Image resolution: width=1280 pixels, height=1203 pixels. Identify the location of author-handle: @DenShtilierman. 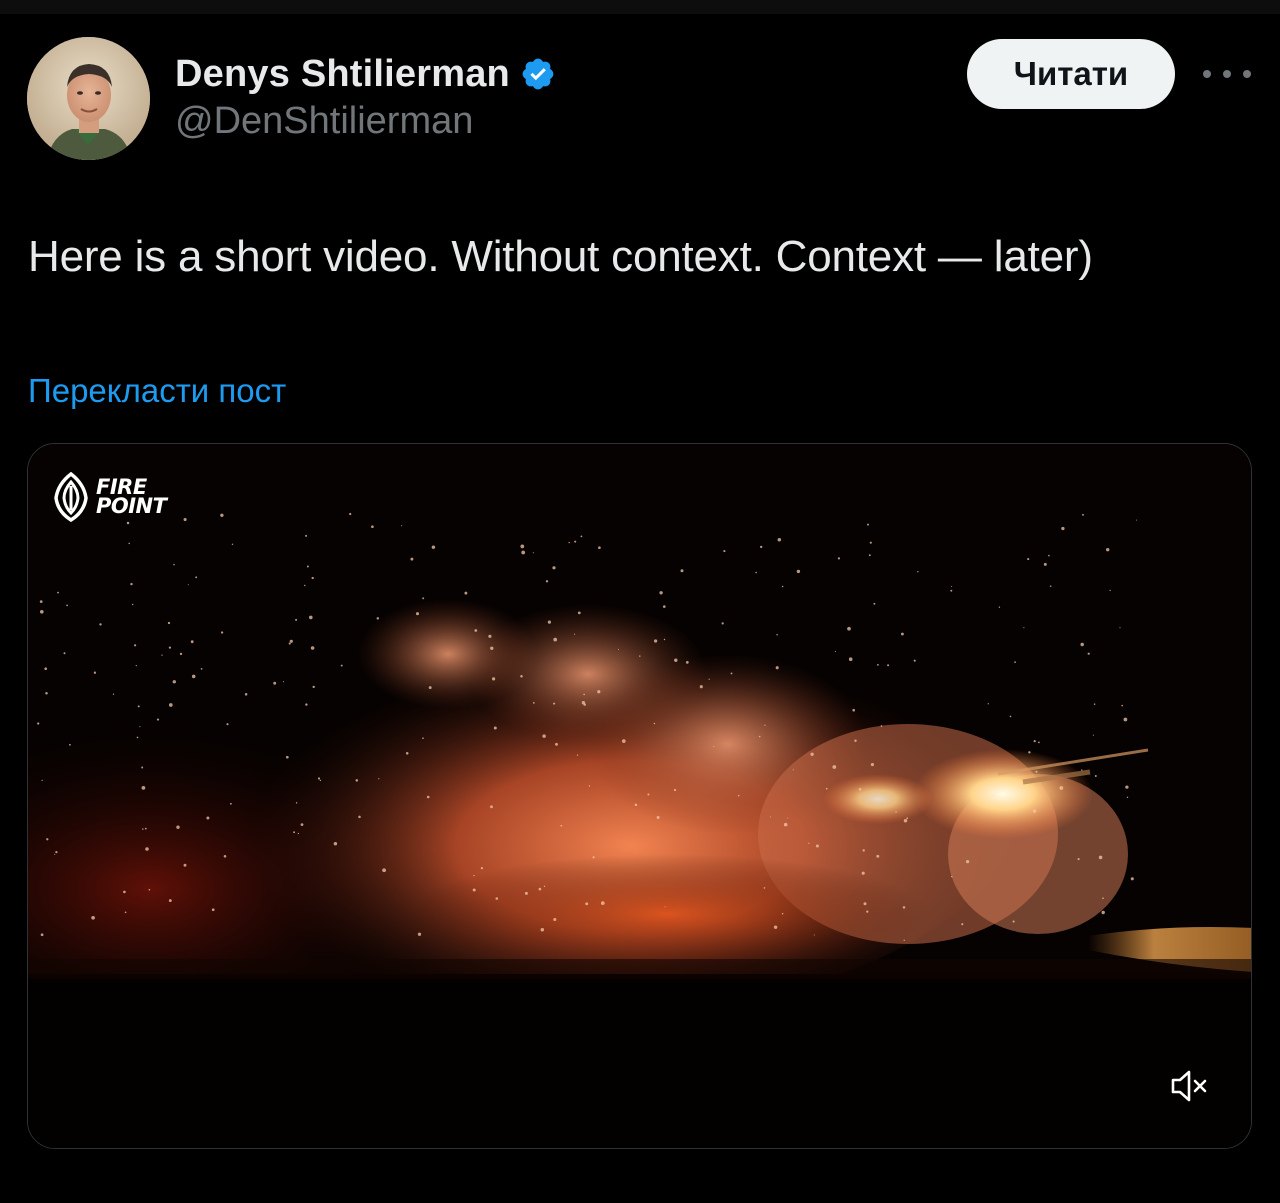
(324, 121).